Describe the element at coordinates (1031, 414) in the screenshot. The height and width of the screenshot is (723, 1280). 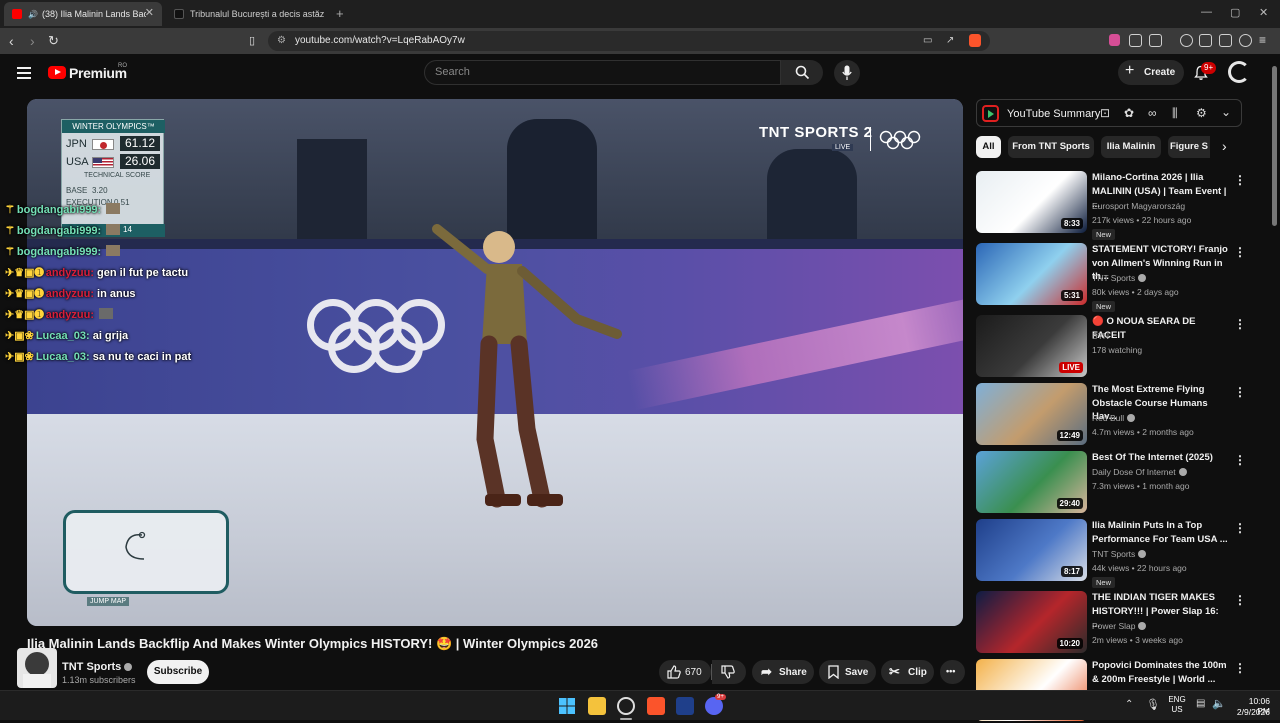
I see `video-thumbnail: 12:49` at that location.